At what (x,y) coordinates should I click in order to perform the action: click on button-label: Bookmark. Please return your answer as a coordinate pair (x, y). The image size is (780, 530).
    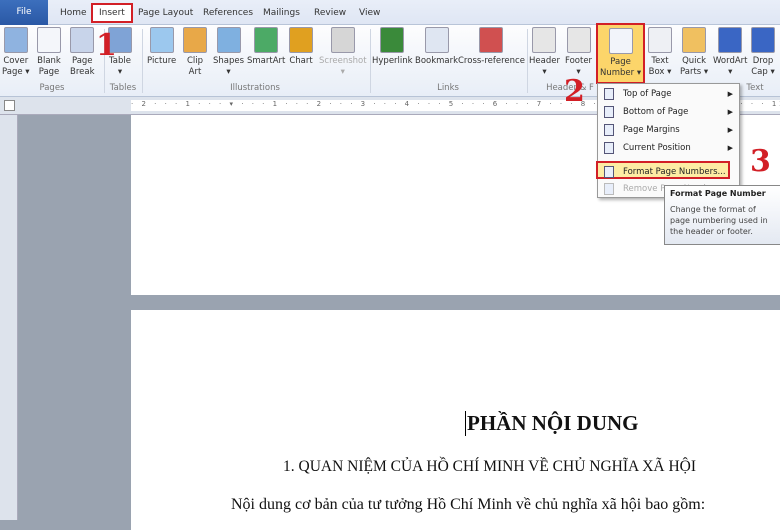
    Looking at the image, I should click on (437, 61).